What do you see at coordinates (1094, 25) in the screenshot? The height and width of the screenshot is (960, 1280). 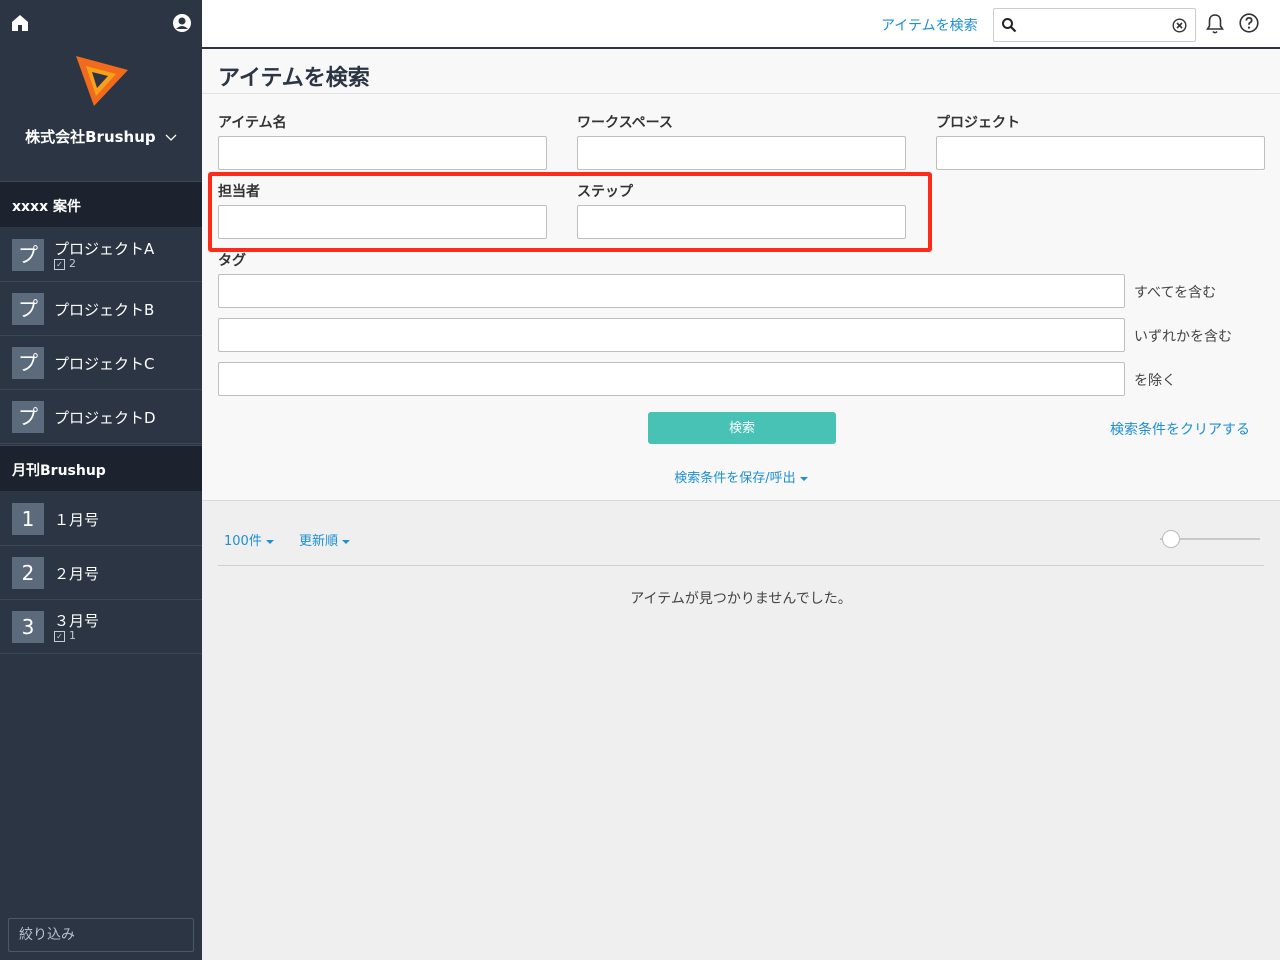 I see `header-search-box` at bounding box center [1094, 25].